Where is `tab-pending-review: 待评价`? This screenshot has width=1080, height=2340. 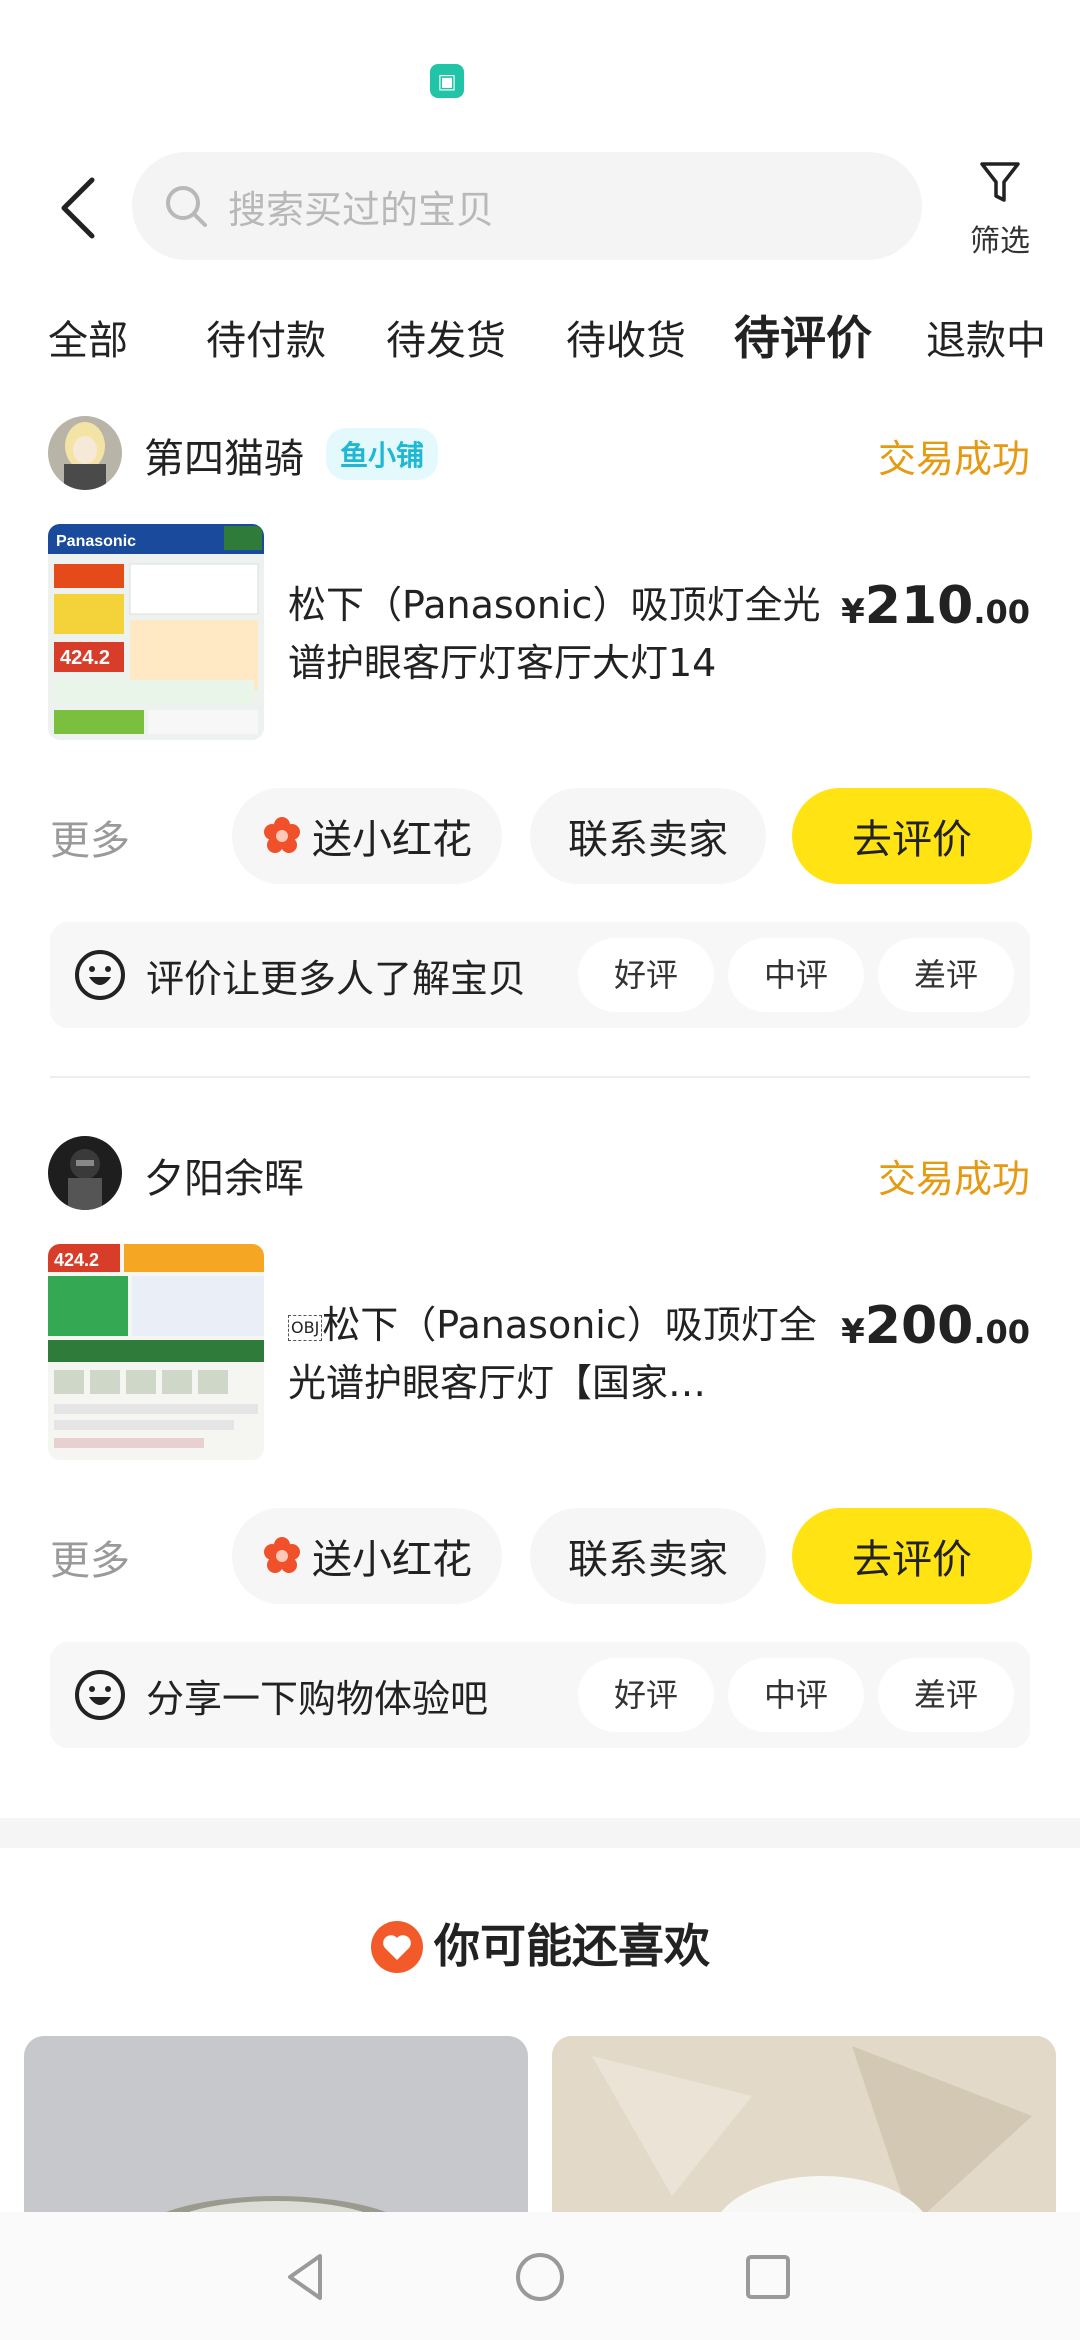 tab-pending-review: 待评价 is located at coordinates (803, 335).